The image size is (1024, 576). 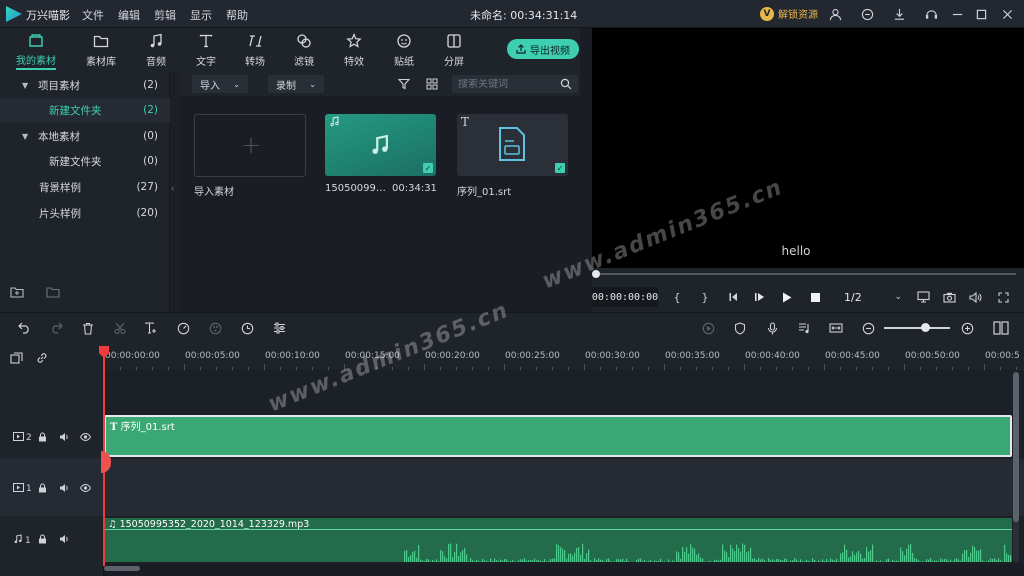 What do you see at coordinates (247, 328) in the screenshot?
I see `duration-clock-icon` at bounding box center [247, 328].